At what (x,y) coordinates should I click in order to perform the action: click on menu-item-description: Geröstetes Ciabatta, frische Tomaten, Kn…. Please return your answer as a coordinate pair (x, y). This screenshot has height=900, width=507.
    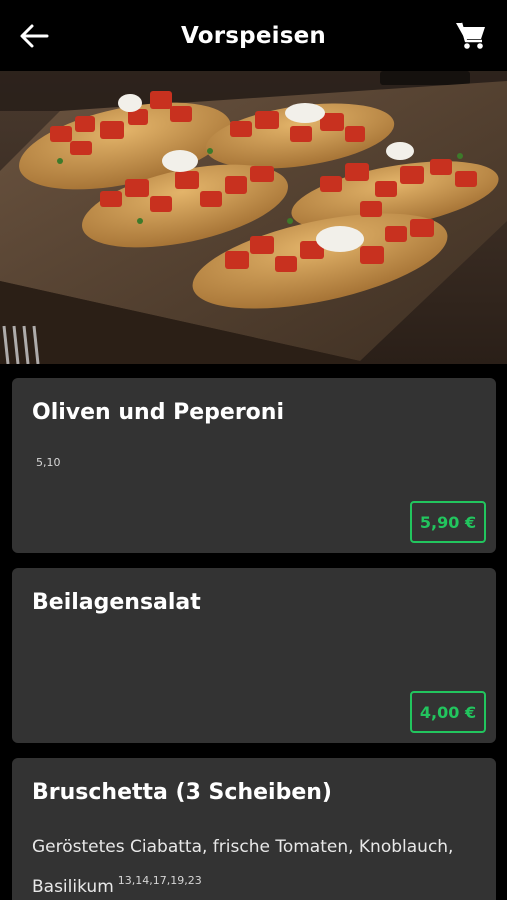
    Looking at the image, I should click on (255, 865).